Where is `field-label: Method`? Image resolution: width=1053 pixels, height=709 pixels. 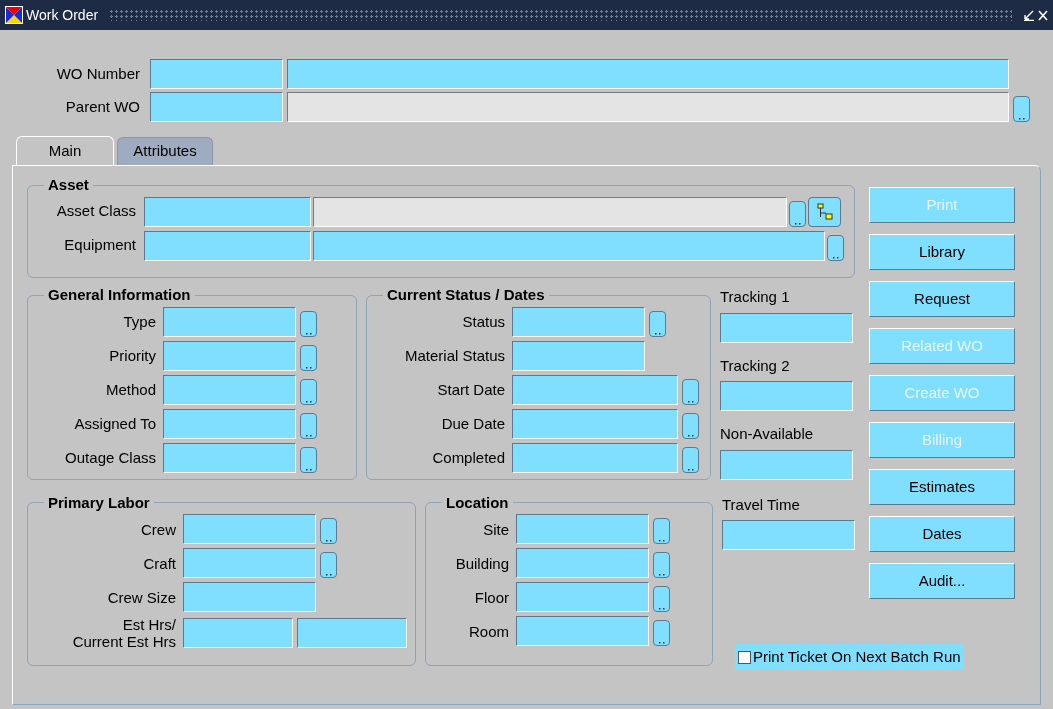
field-label: Method is located at coordinates (130, 389).